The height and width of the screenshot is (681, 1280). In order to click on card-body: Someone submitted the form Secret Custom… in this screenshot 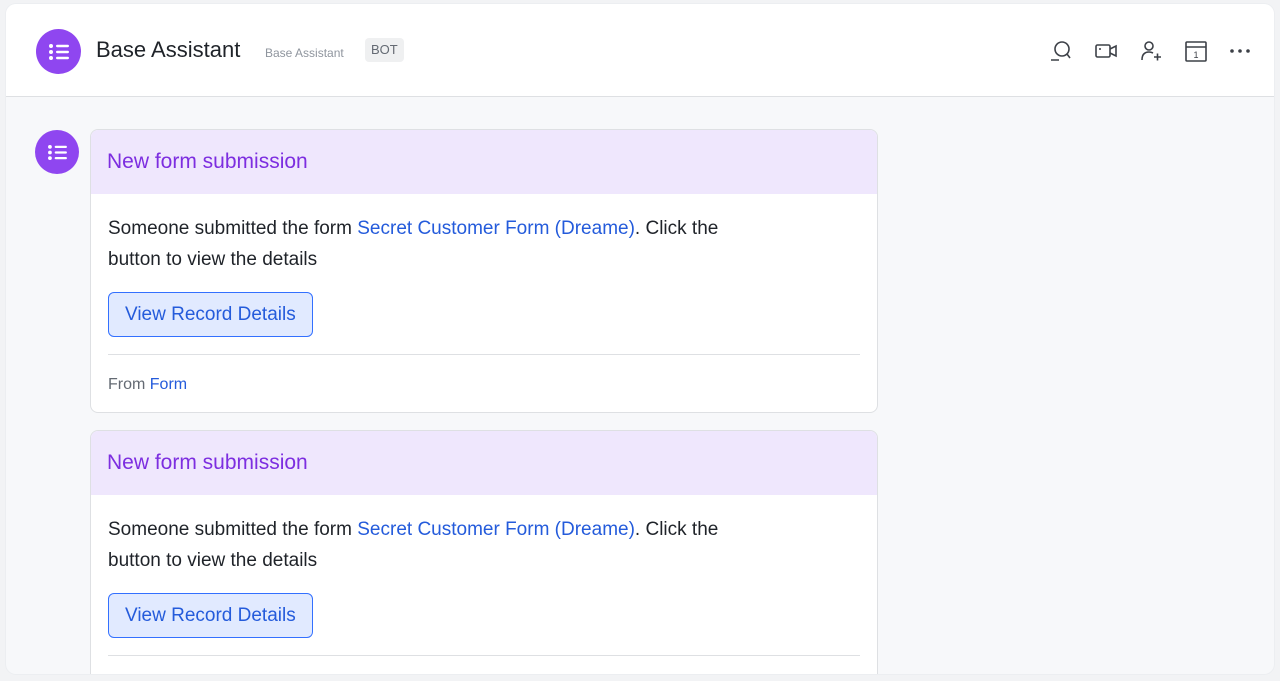, I will do `click(484, 575)`.